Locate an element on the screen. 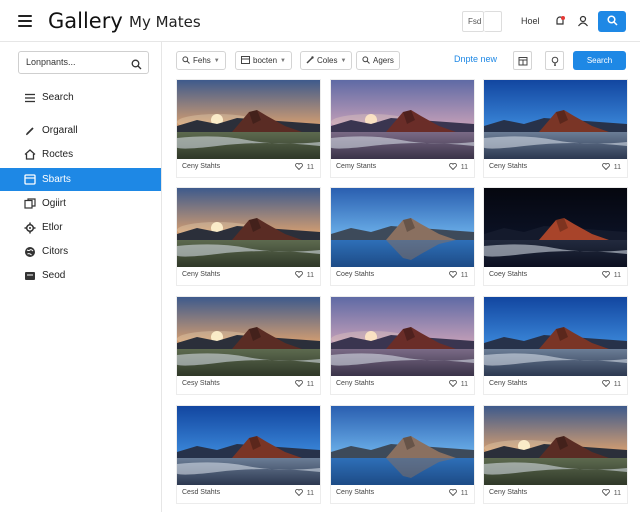 This screenshot has width=640, height=512. calendar-icon is located at coordinates (522, 60).